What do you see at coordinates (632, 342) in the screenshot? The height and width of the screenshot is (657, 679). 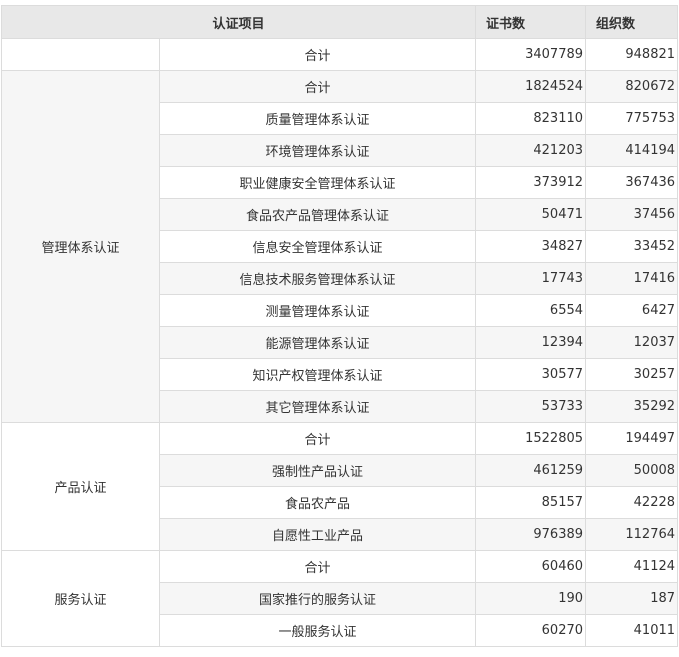 I see `organizations-cell: 12037` at bounding box center [632, 342].